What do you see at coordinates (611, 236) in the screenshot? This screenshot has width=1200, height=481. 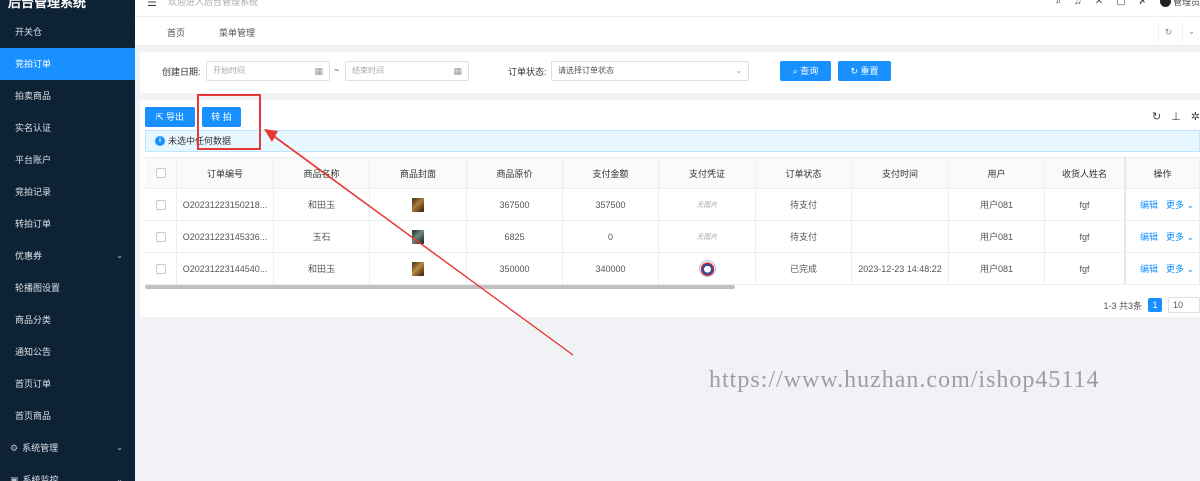 I see `paid-amount-cell: 0` at bounding box center [611, 236].